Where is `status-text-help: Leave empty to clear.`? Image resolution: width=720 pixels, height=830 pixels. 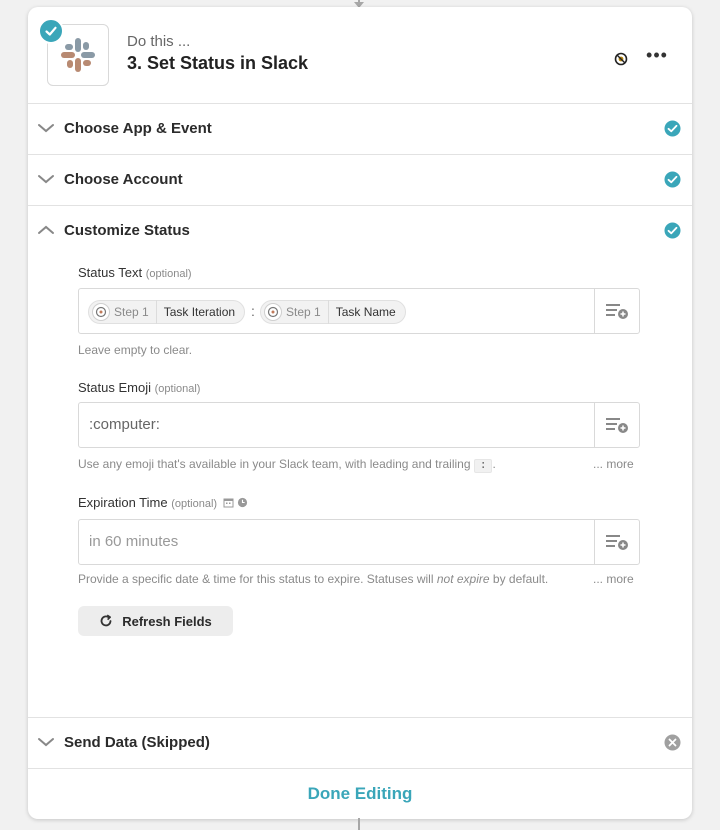
status-text-help: Leave empty to clear. is located at coordinates (135, 350).